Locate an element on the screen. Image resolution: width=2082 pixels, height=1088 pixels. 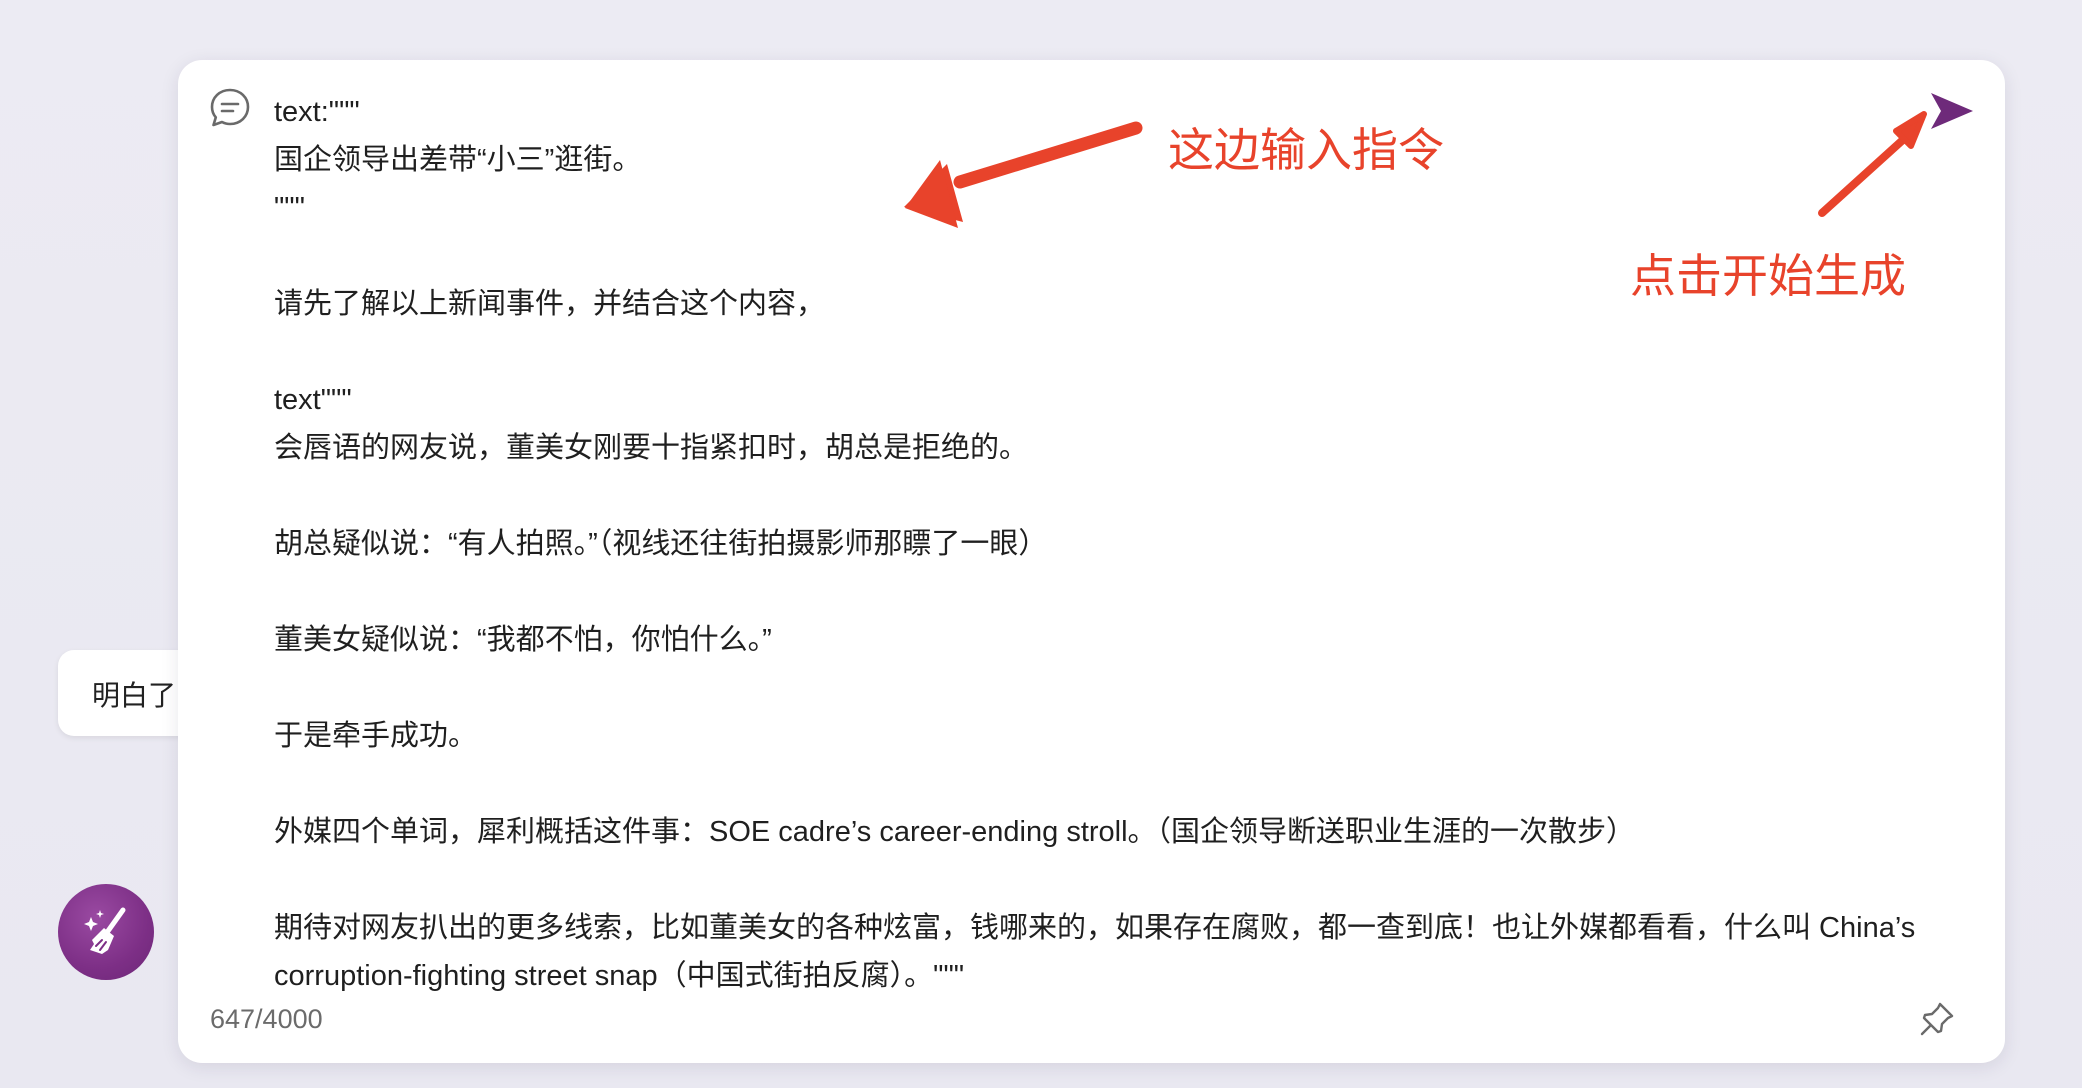
send-button is located at coordinates (1952, 111).